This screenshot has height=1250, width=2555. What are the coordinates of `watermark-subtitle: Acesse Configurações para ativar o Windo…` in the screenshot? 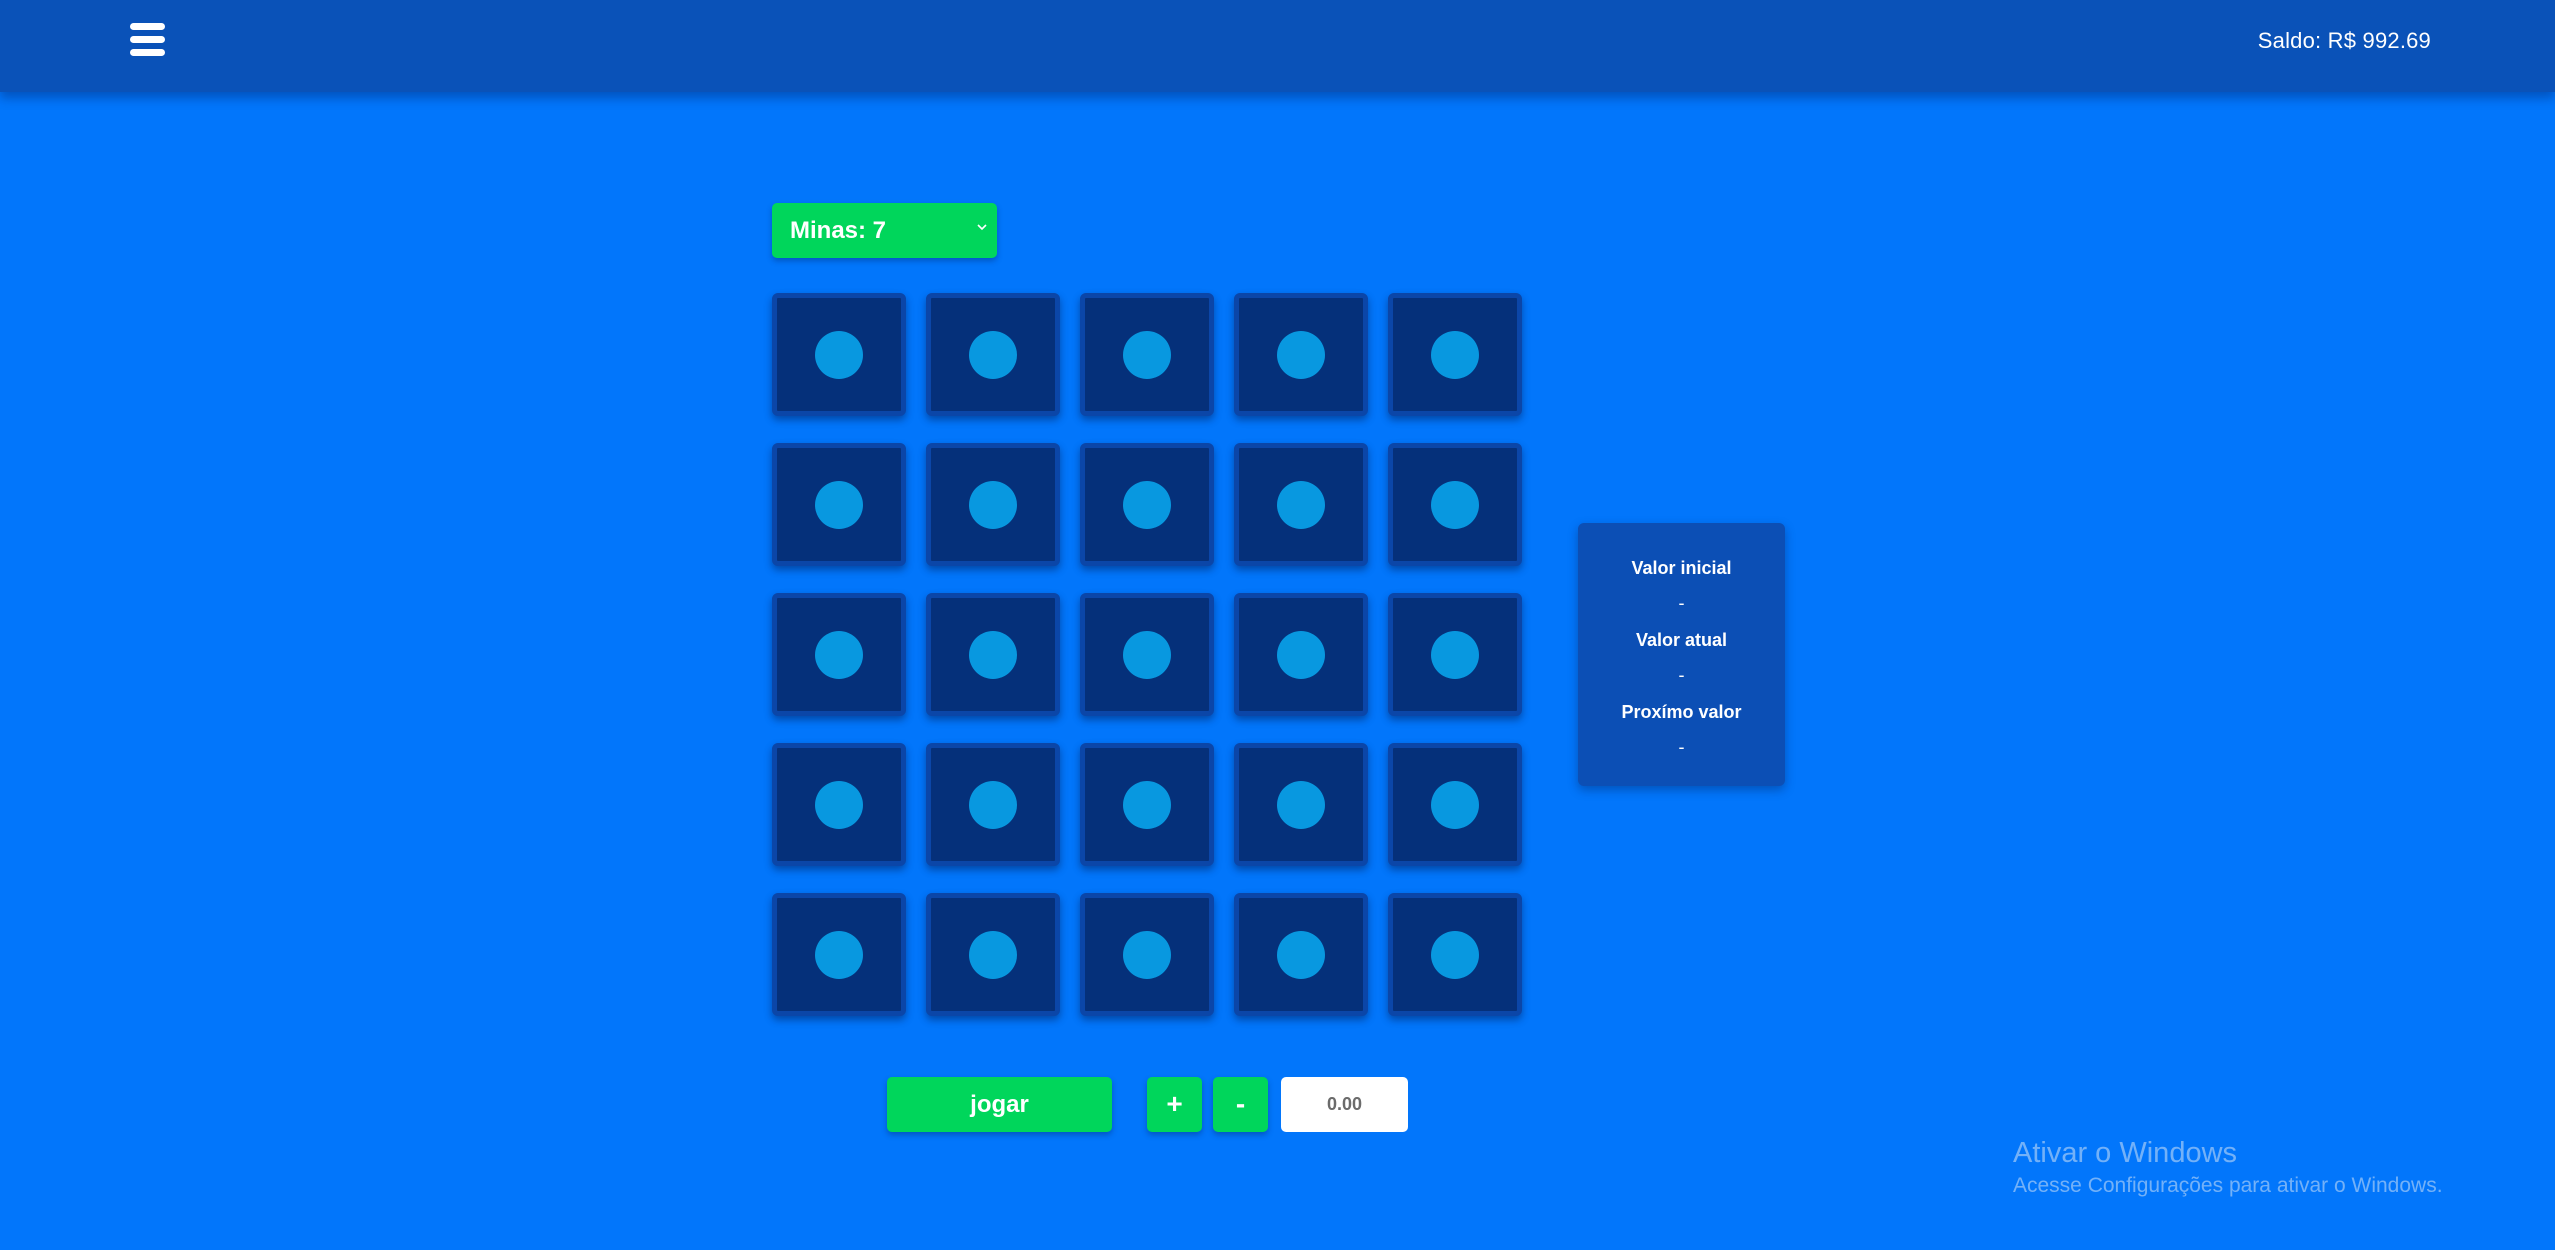 It's located at (2228, 1185).